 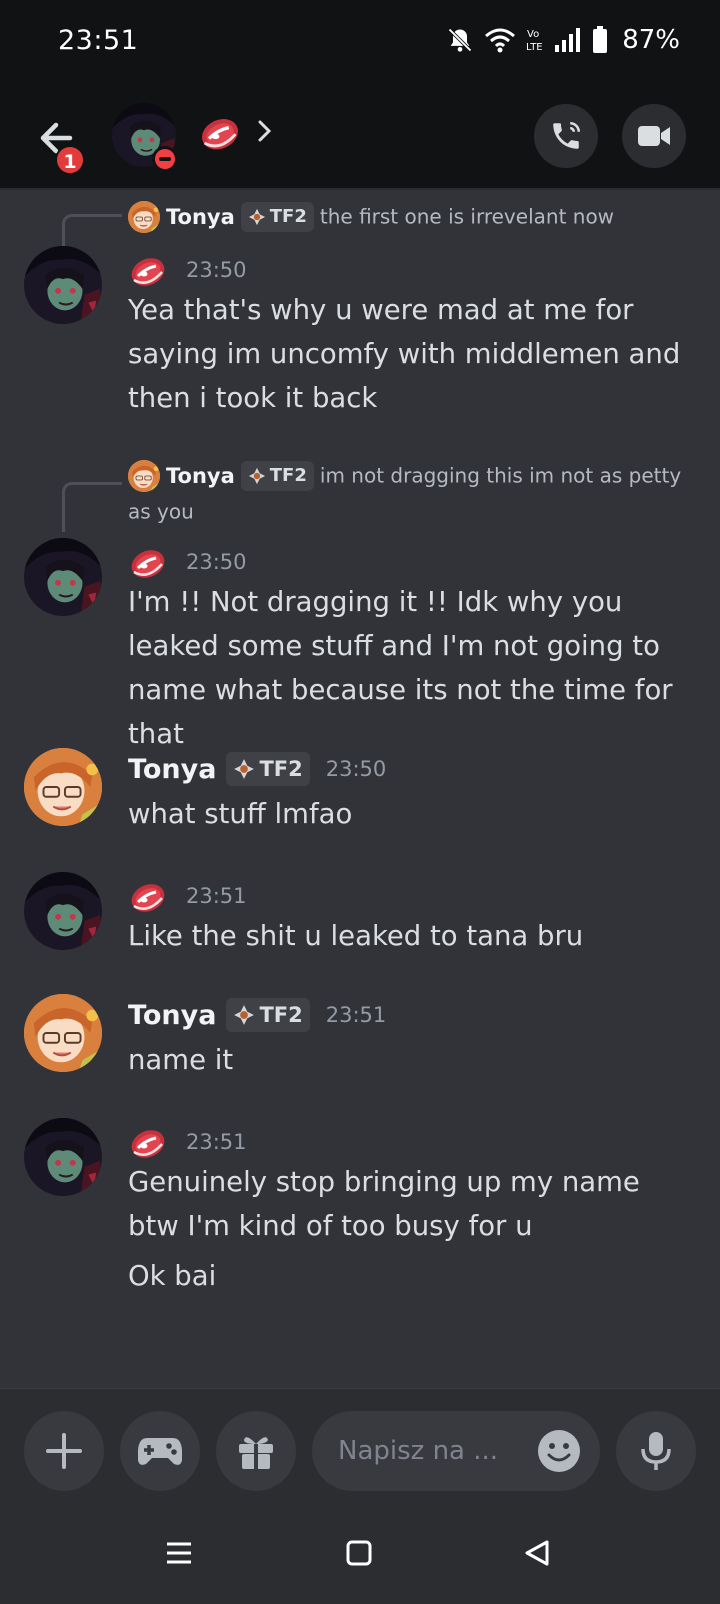 I want to click on back-triangle-icon, so click(x=537, y=1553).